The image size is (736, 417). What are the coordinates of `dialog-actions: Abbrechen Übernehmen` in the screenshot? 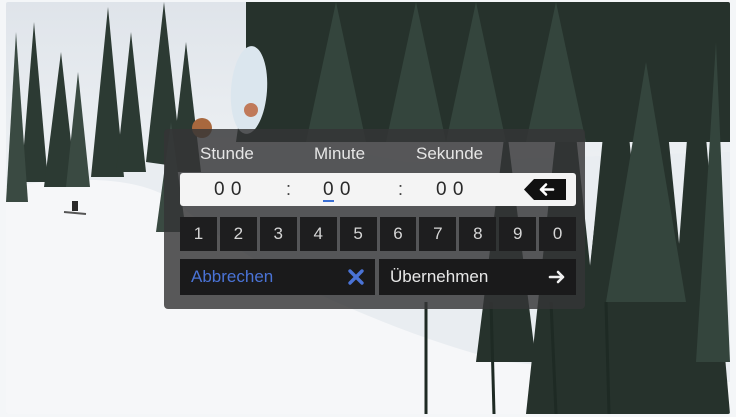 It's located at (378, 277).